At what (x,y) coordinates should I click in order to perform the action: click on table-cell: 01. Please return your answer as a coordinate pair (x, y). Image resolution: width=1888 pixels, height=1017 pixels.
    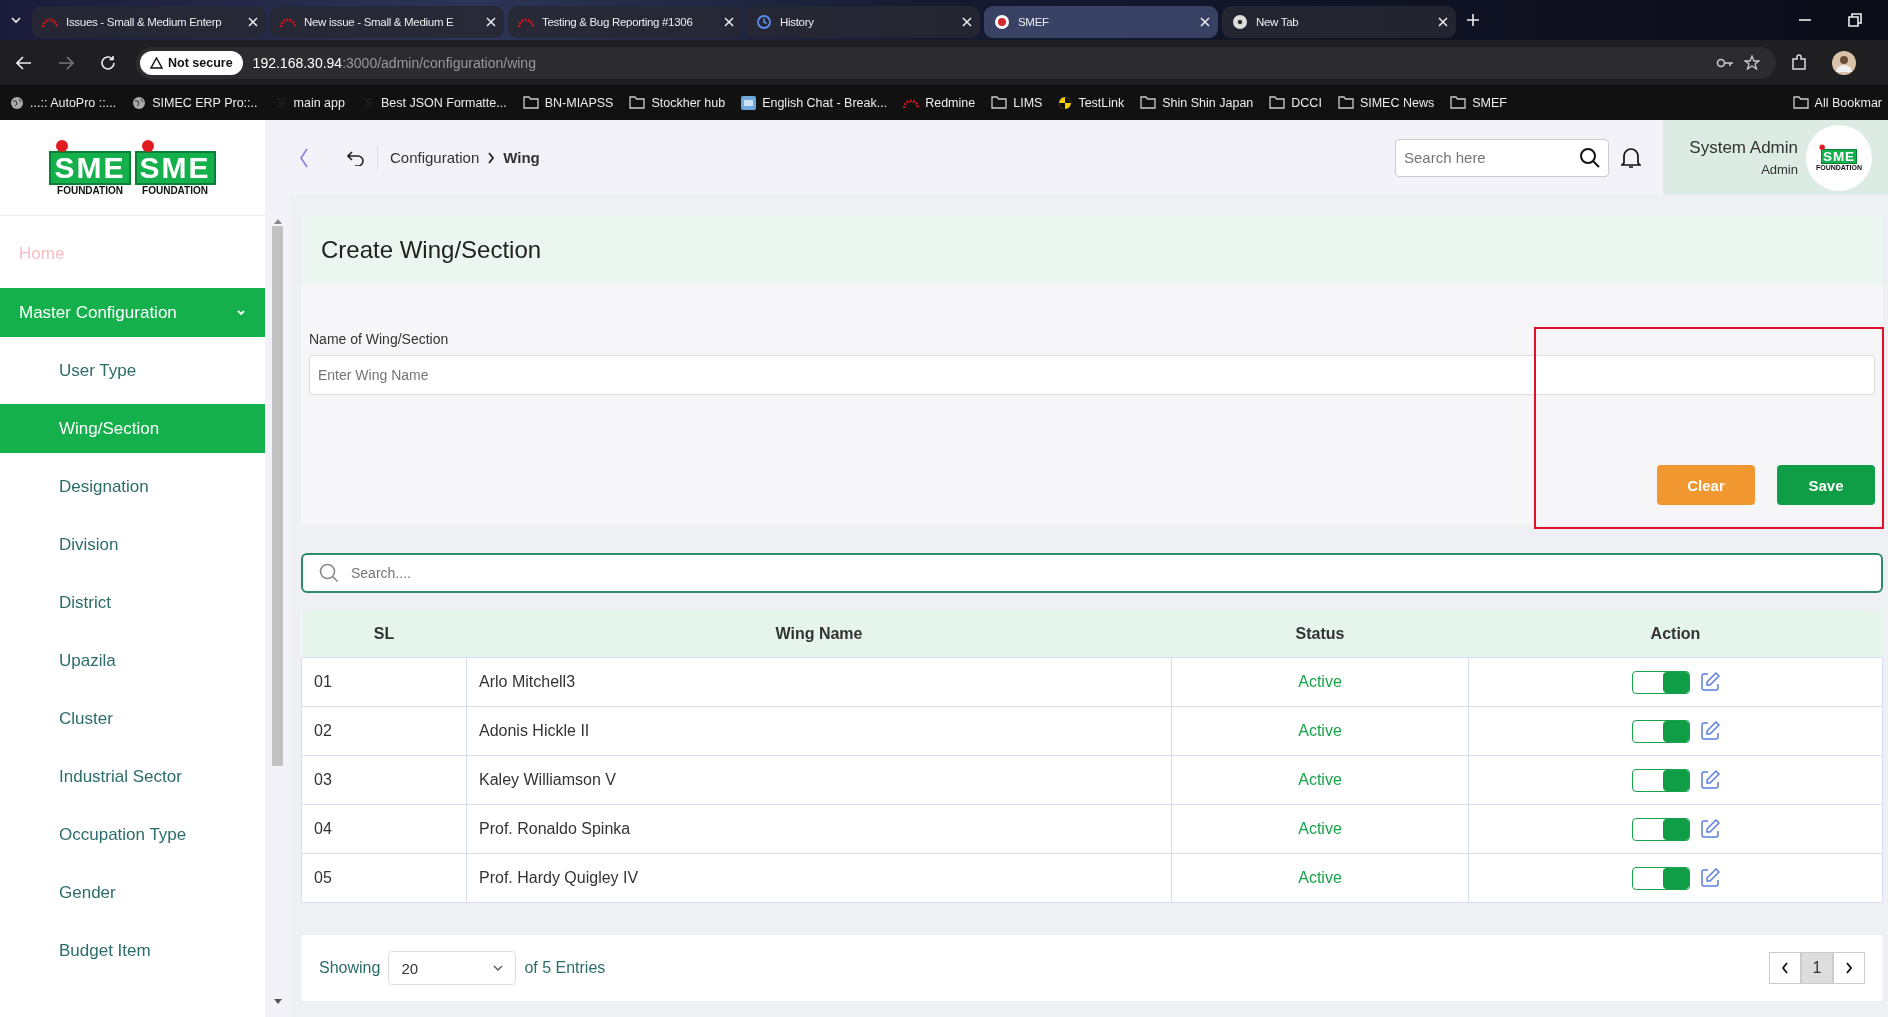
    Looking at the image, I should click on (384, 682).